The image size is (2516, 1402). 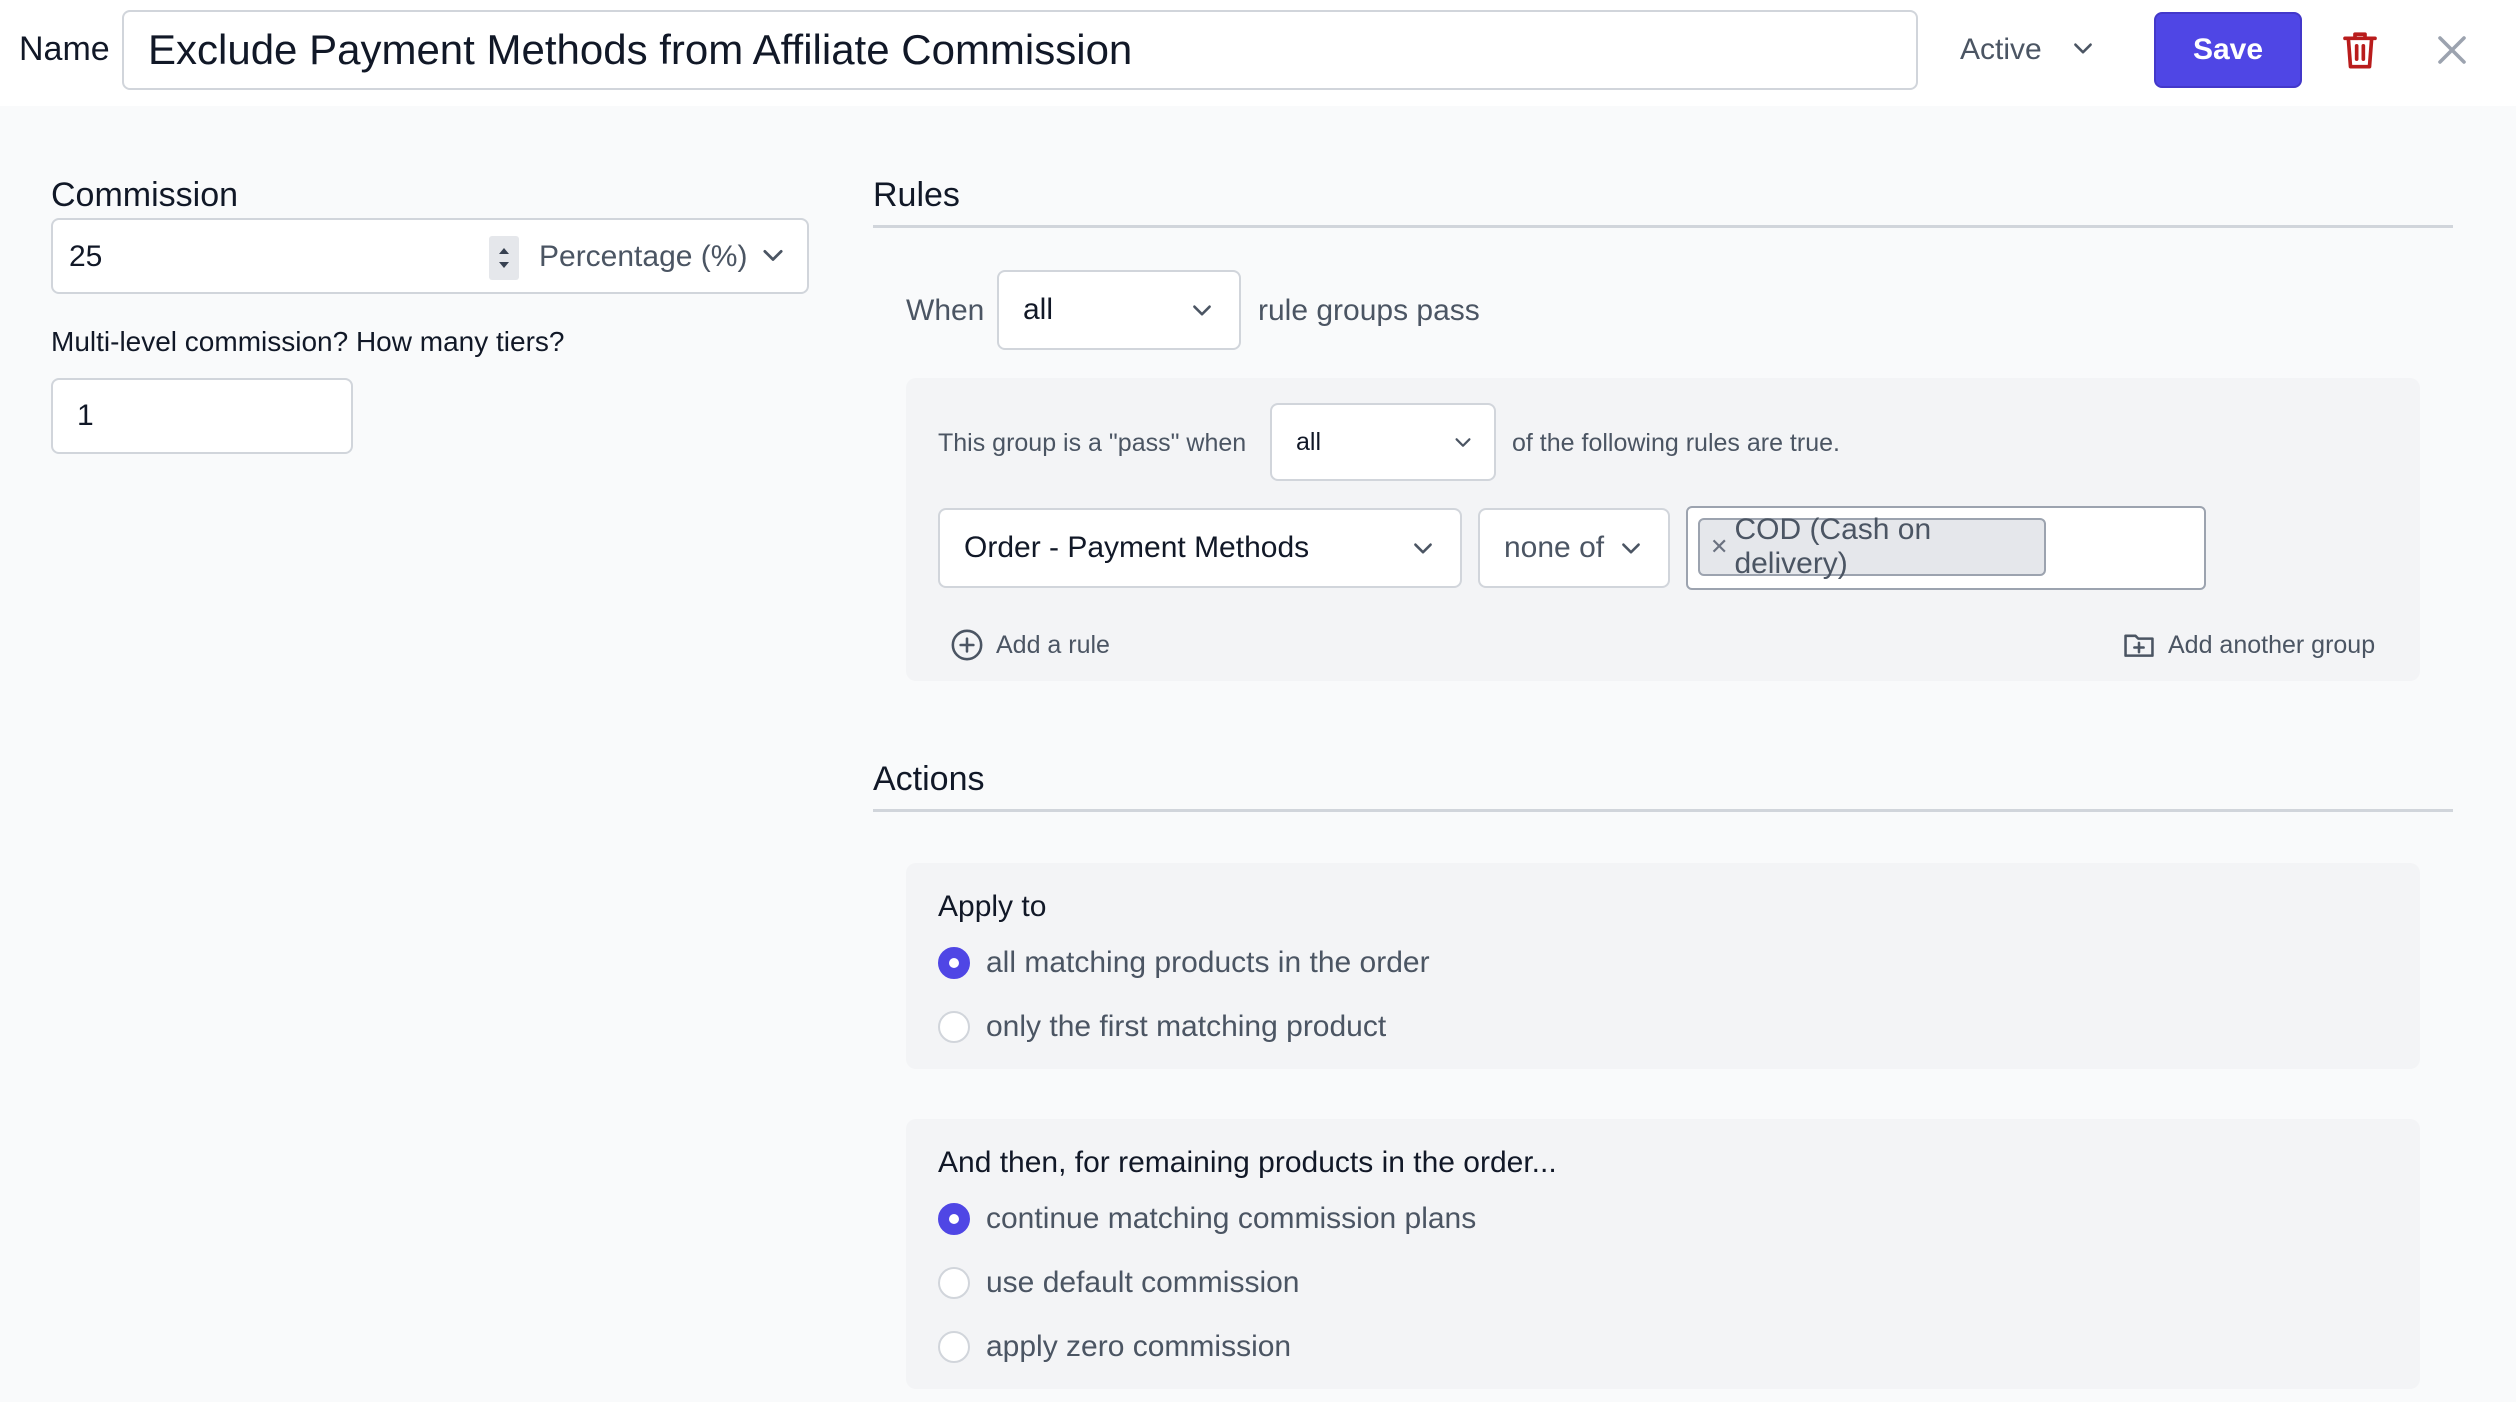 What do you see at coordinates (1231, 1218) in the screenshot?
I see `radio-label: continue matching commission plans` at bounding box center [1231, 1218].